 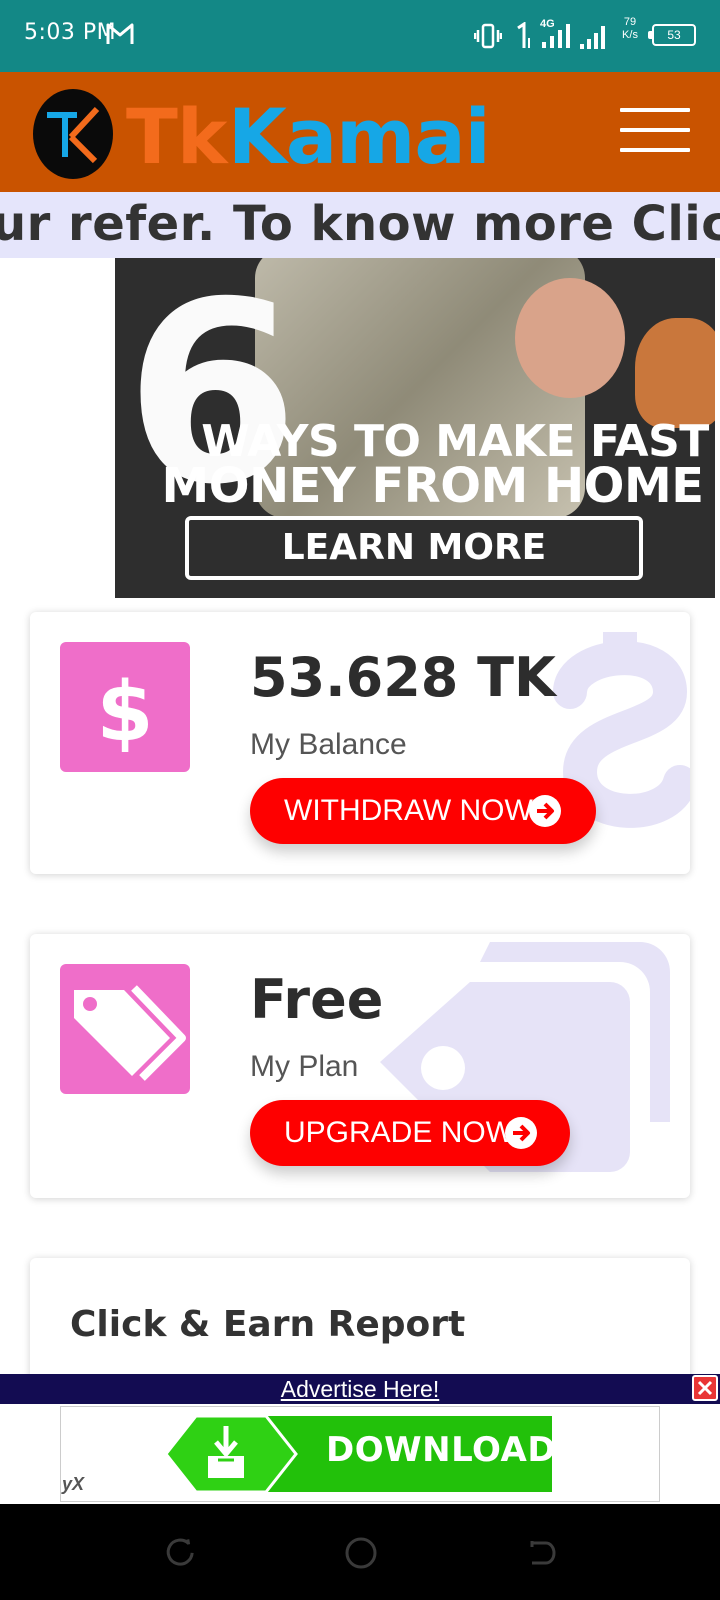 I want to click on recent-apps-icon, so click(x=180, y=1553).